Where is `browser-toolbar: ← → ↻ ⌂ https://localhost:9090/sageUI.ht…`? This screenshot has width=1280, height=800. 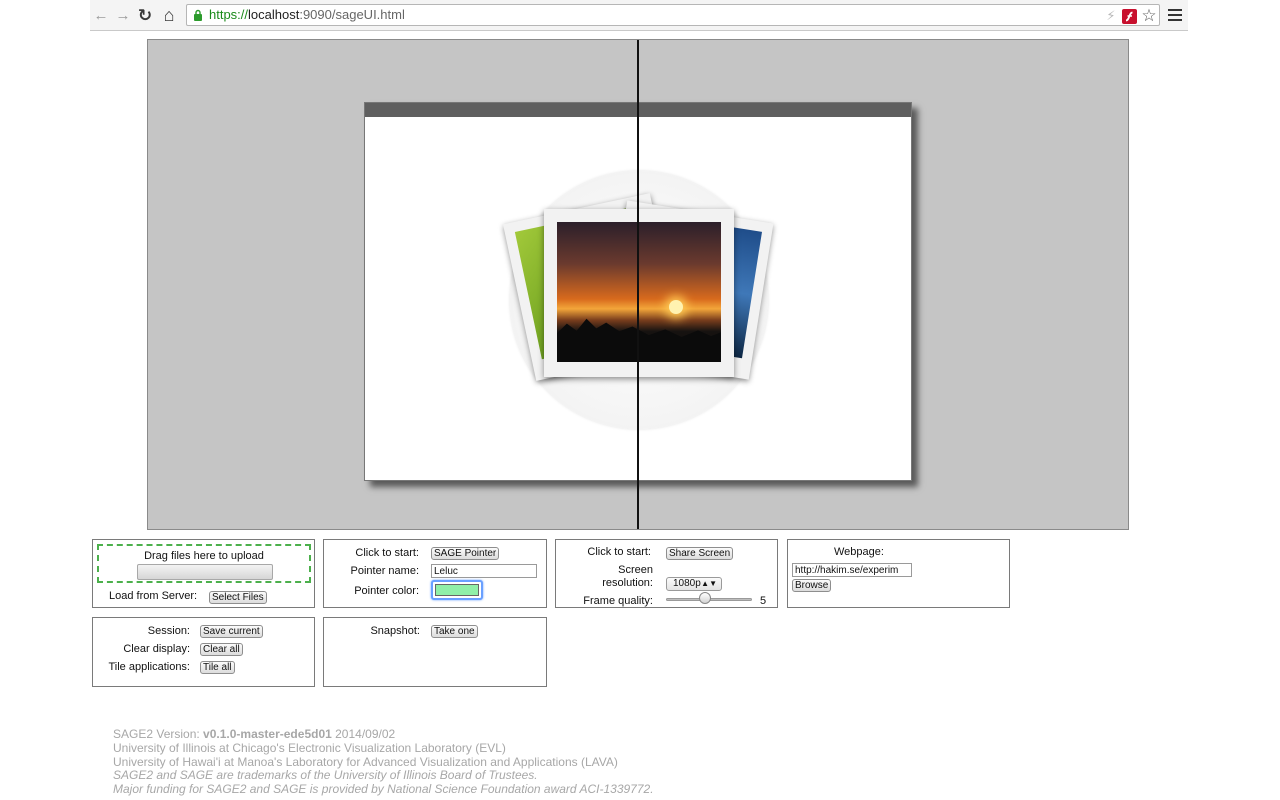
browser-toolbar: ← → ↻ ⌂ https://localhost:9090/sageUI.ht… is located at coordinates (639, 15).